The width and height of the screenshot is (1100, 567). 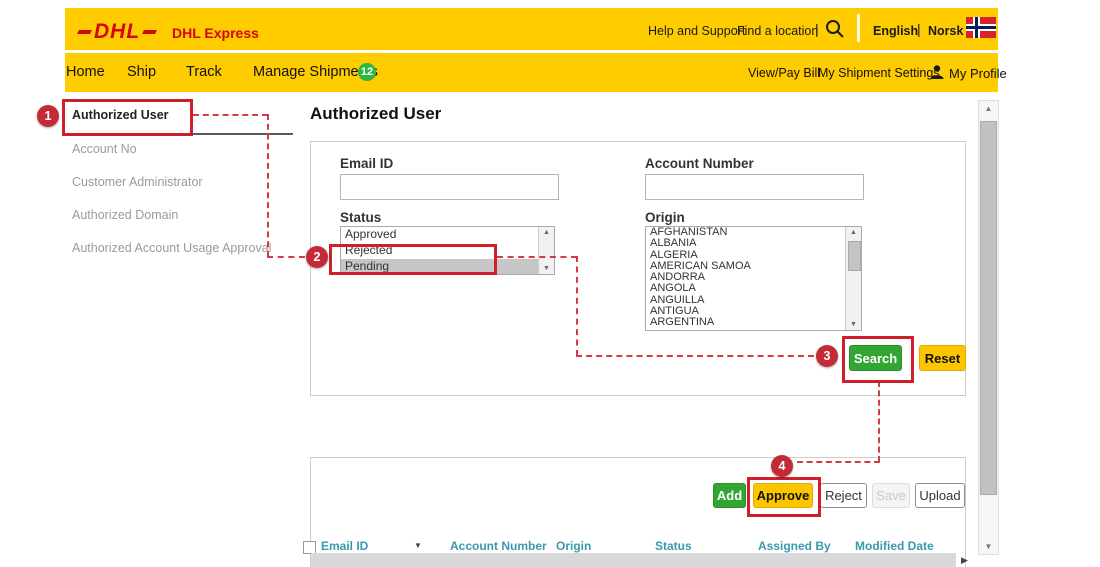 What do you see at coordinates (827, 356) in the screenshot?
I see `step-3-badge: 3` at bounding box center [827, 356].